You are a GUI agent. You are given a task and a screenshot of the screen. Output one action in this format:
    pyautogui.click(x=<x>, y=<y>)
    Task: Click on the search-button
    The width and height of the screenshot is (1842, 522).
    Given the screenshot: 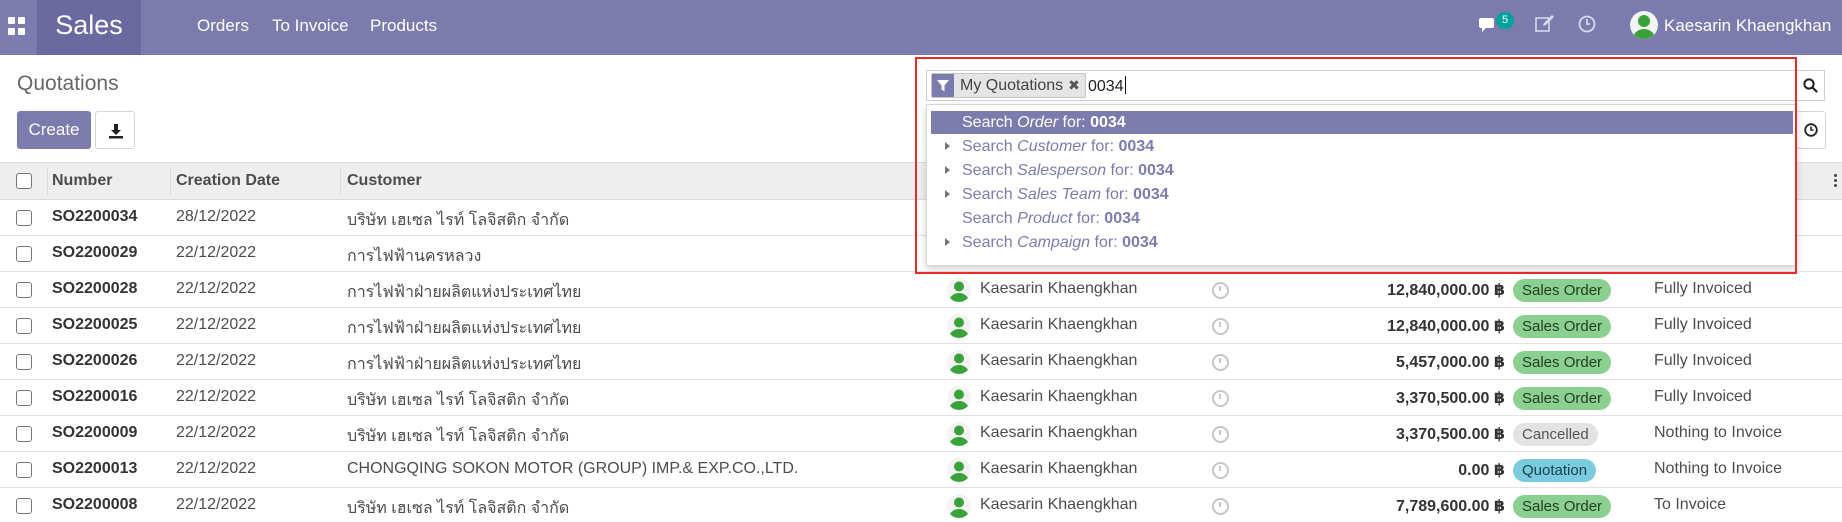 What is the action you would take?
    pyautogui.click(x=1811, y=85)
    